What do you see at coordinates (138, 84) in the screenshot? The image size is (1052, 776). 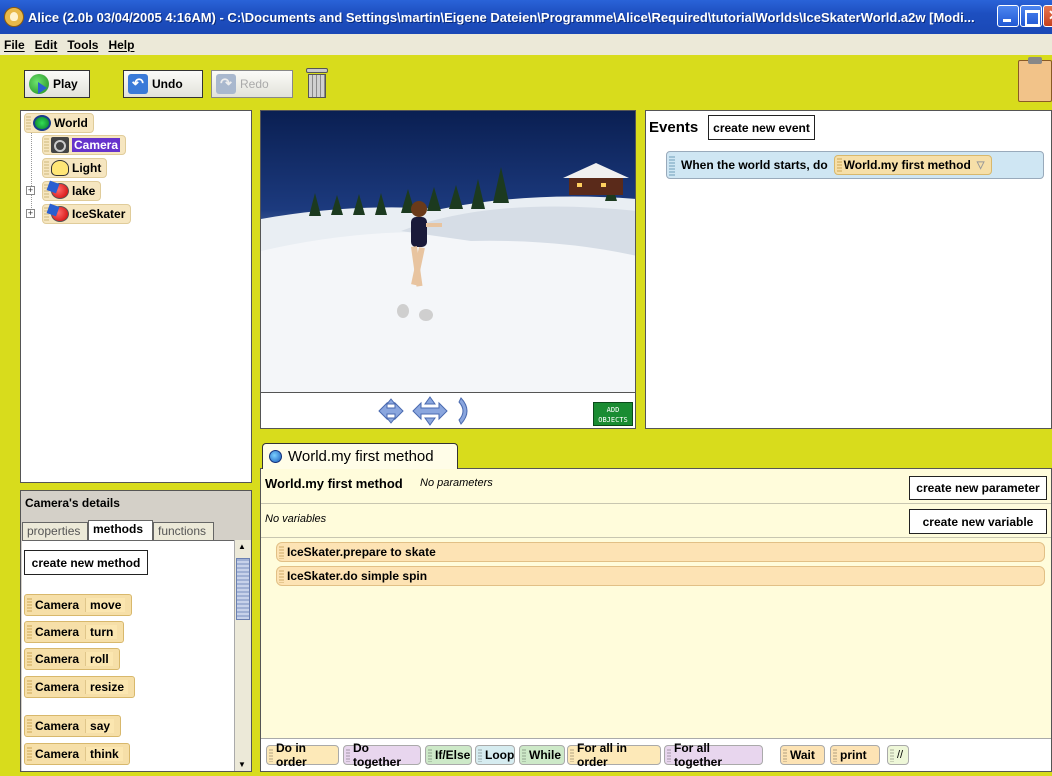 I see `undo-icon: ↶` at bounding box center [138, 84].